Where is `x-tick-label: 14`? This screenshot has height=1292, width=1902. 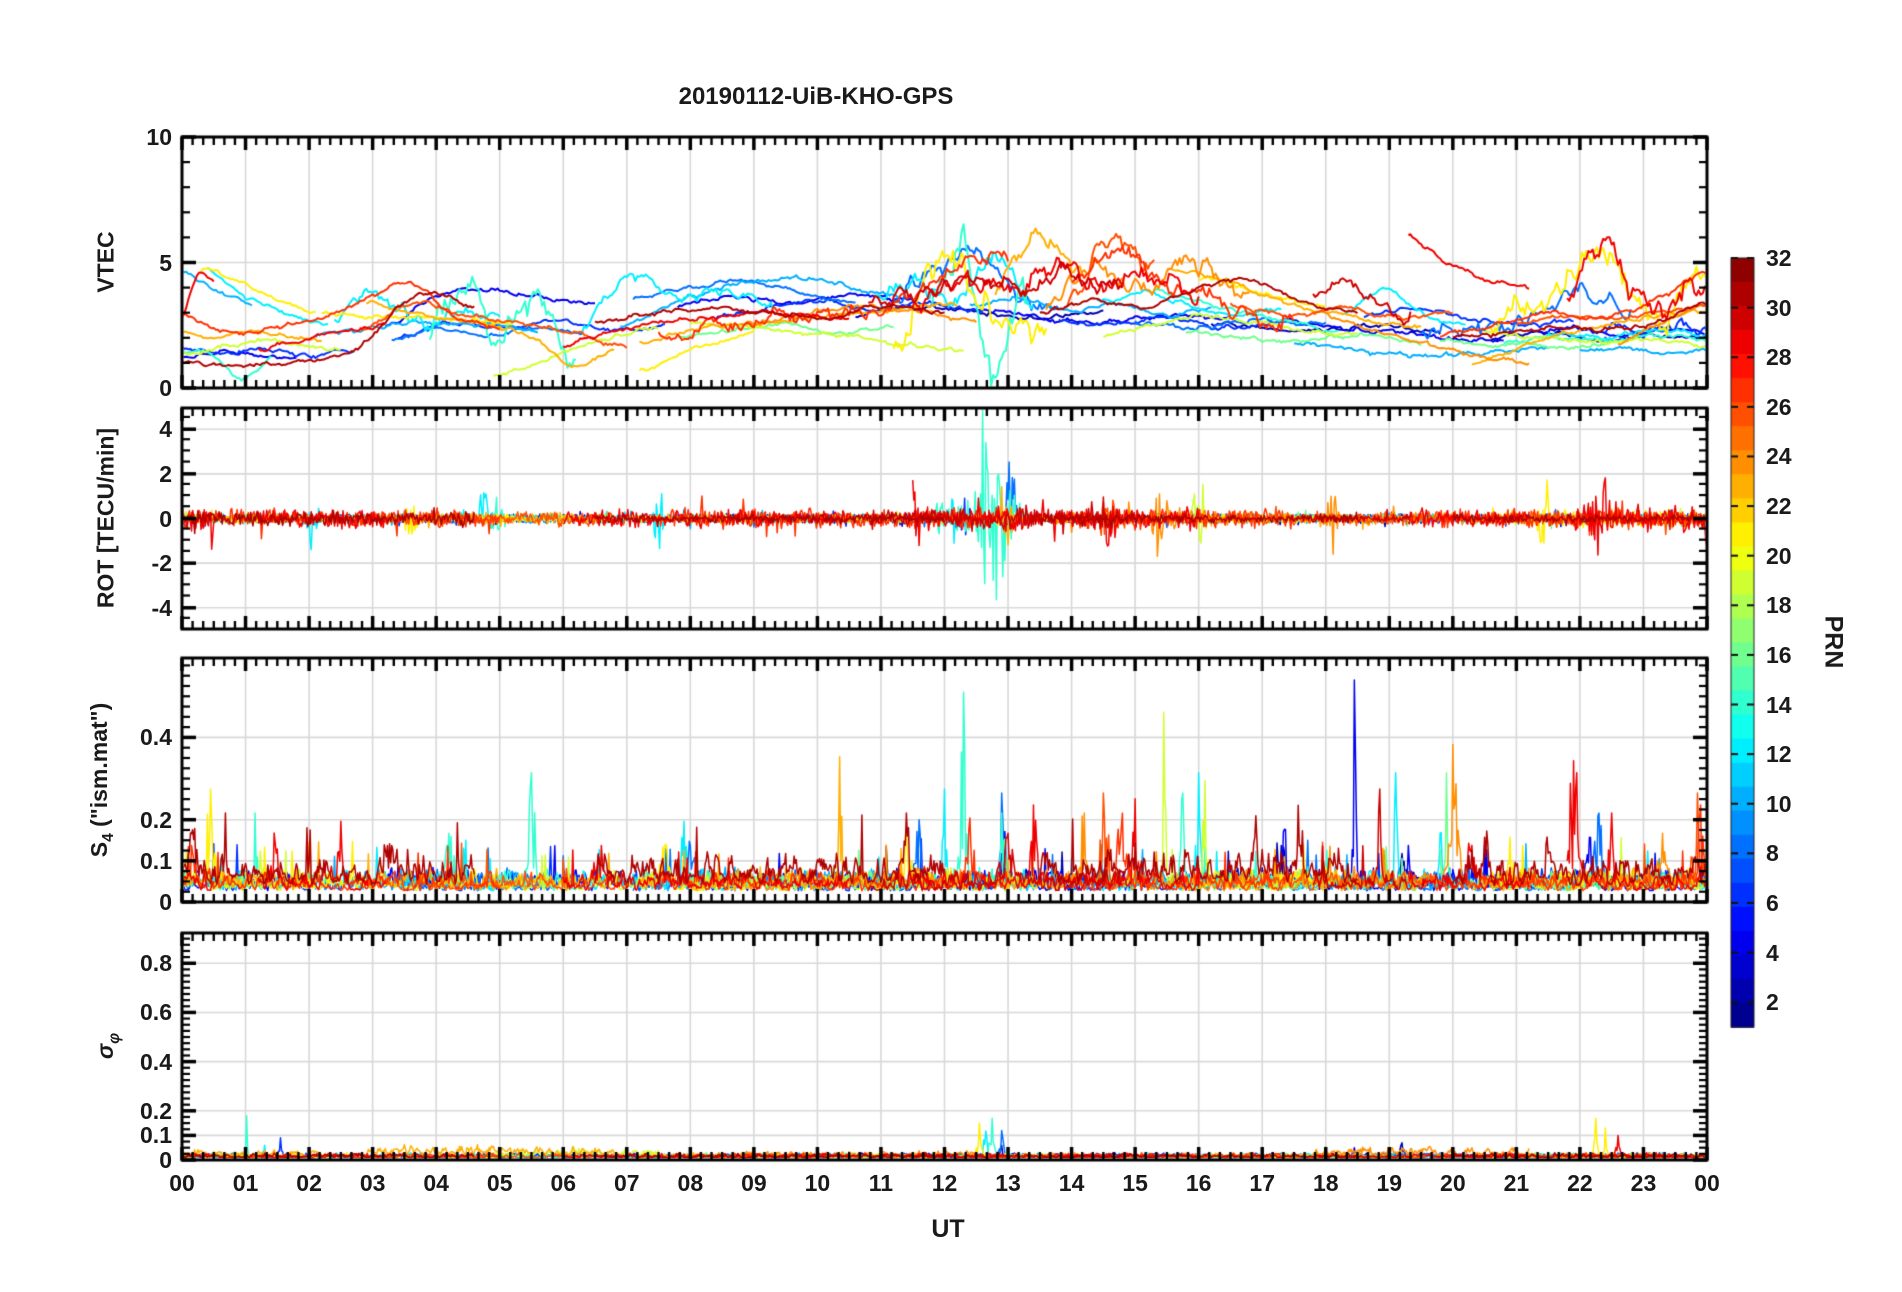 x-tick-label: 14 is located at coordinates (1071, 1183).